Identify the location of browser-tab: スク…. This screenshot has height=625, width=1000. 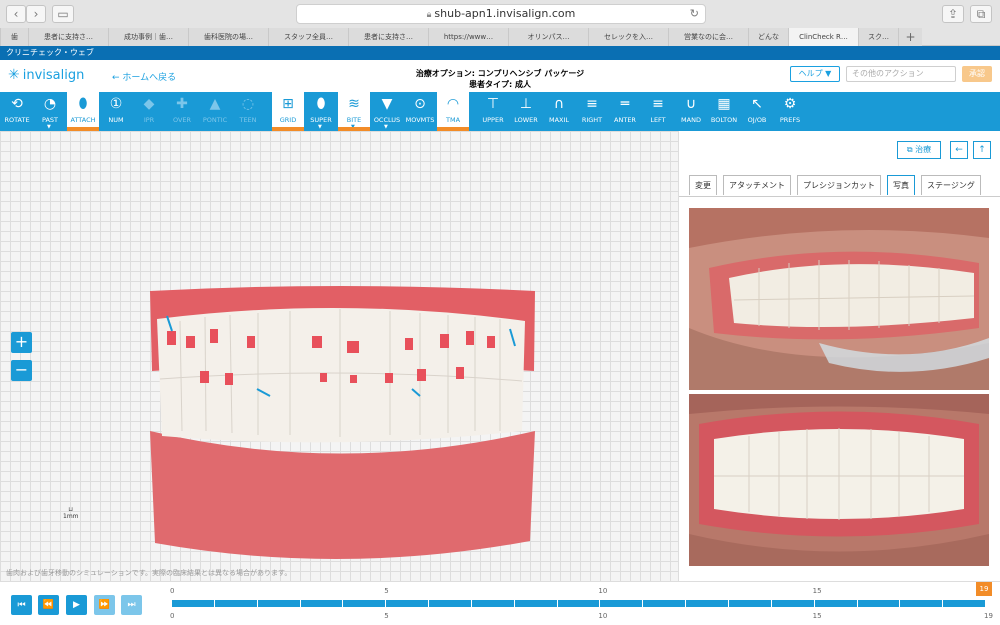
(878, 37).